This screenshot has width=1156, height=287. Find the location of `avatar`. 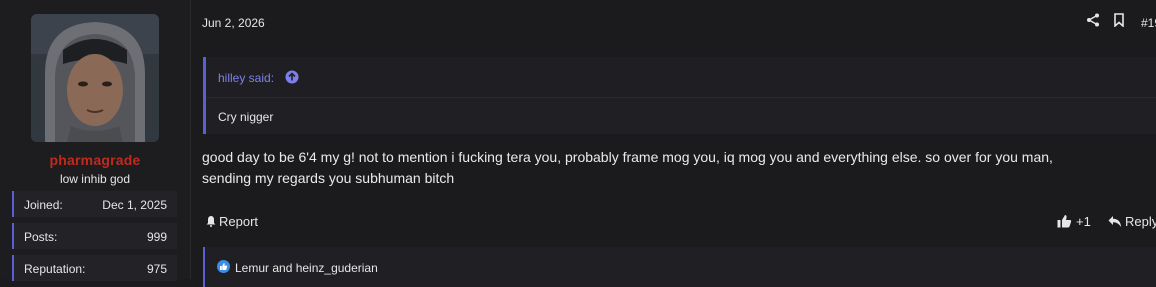

avatar is located at coordinates (95, 78).